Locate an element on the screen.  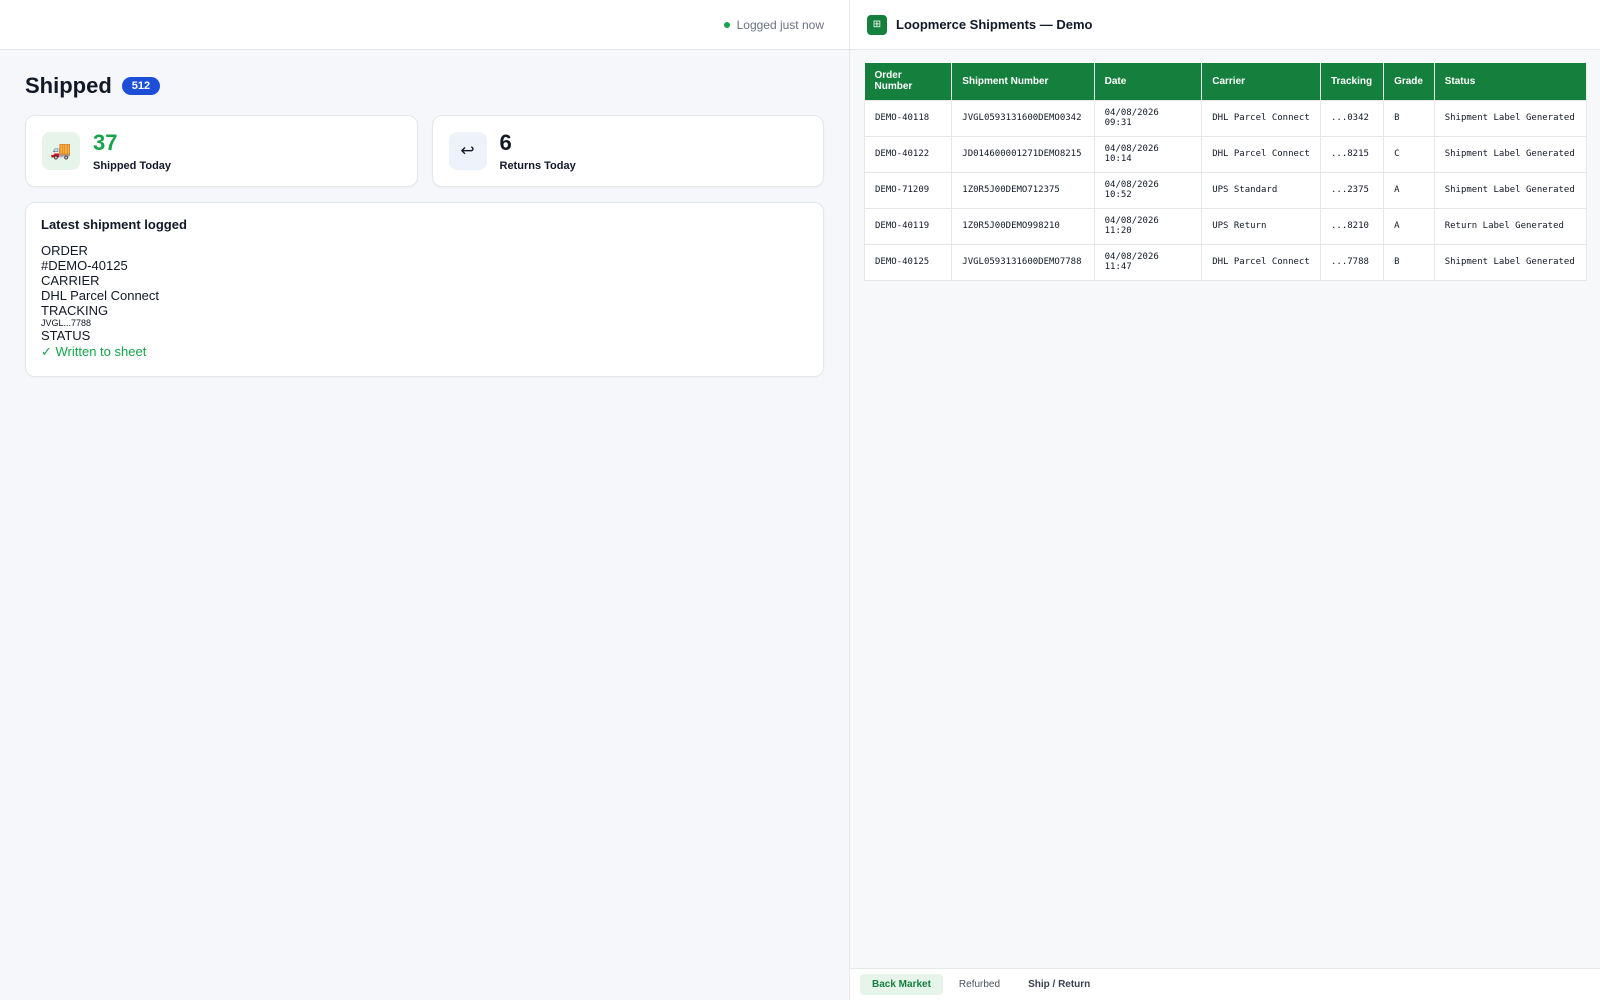
status-label: STATUS is located at coordinates (66, 335).